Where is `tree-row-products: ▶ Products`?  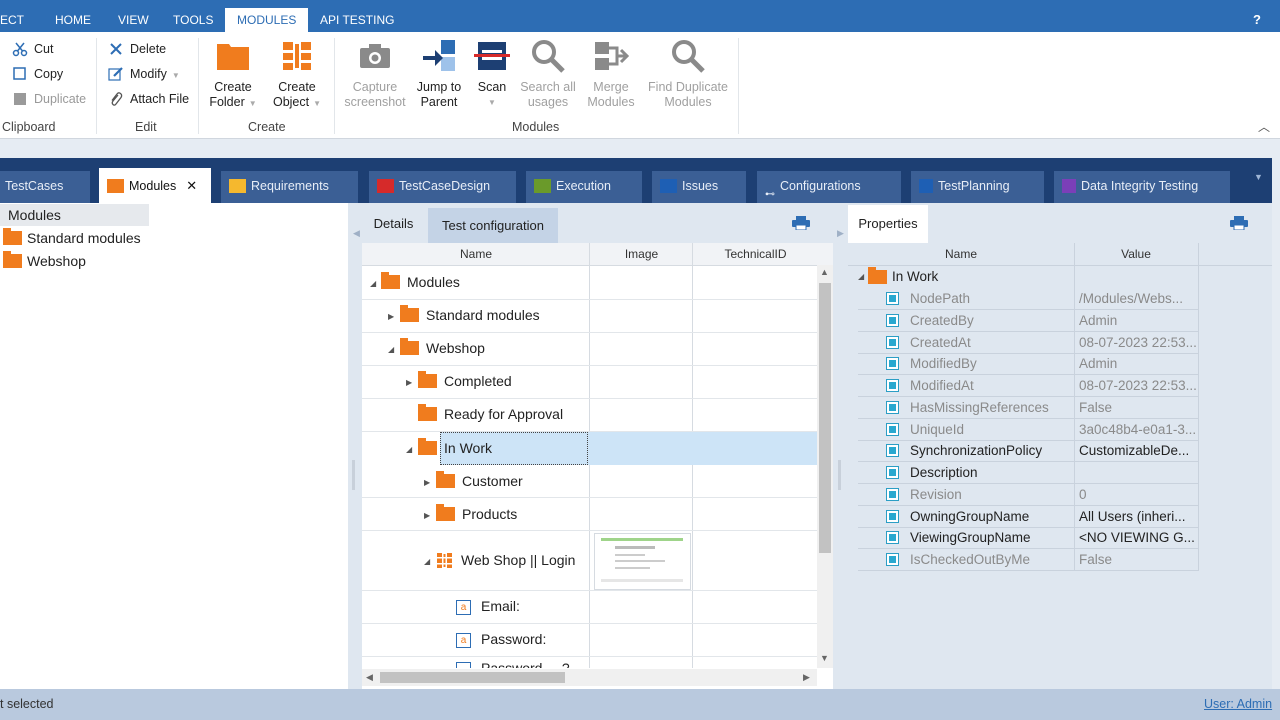 tree-row-products: ▶ Products is located at coordinates (470, 514).